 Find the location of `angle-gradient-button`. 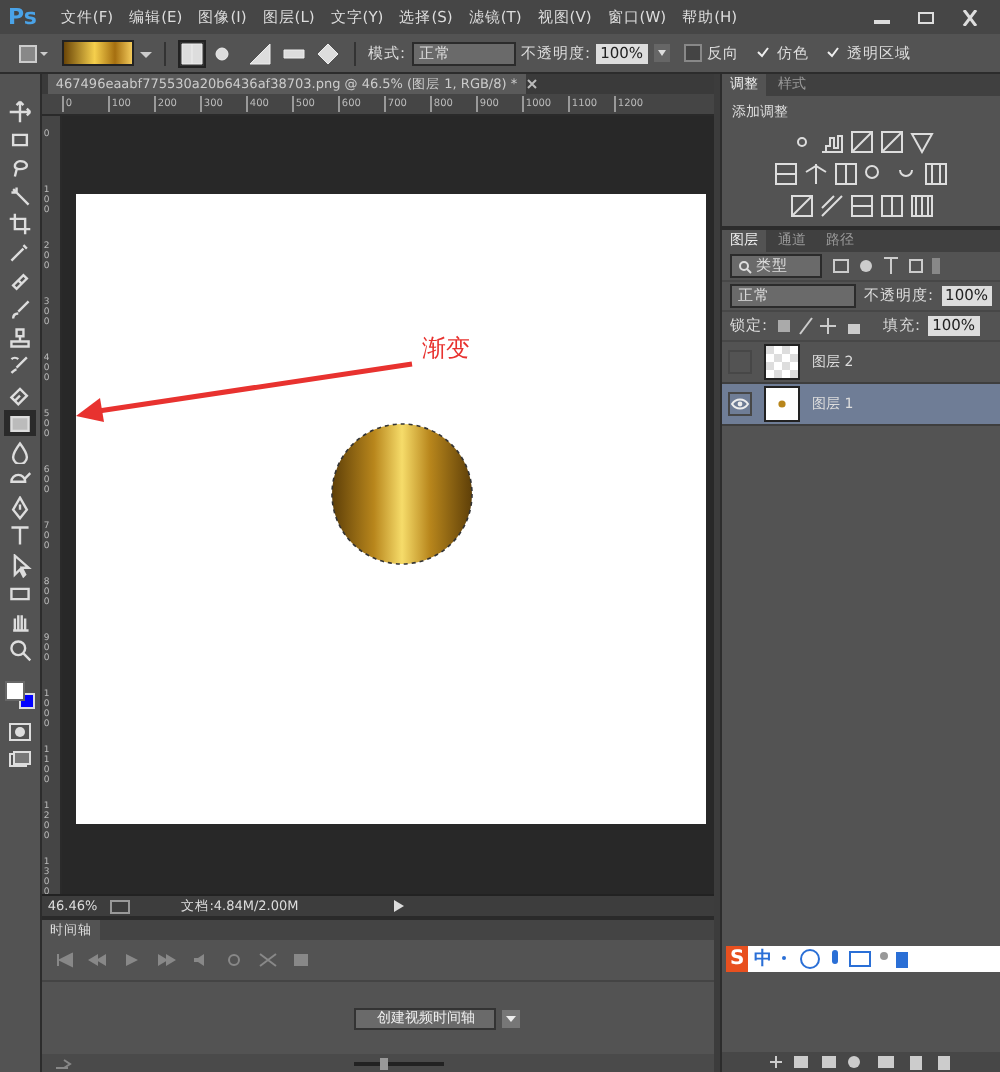

angle-gradient-button is located at coordinates (260, 53).